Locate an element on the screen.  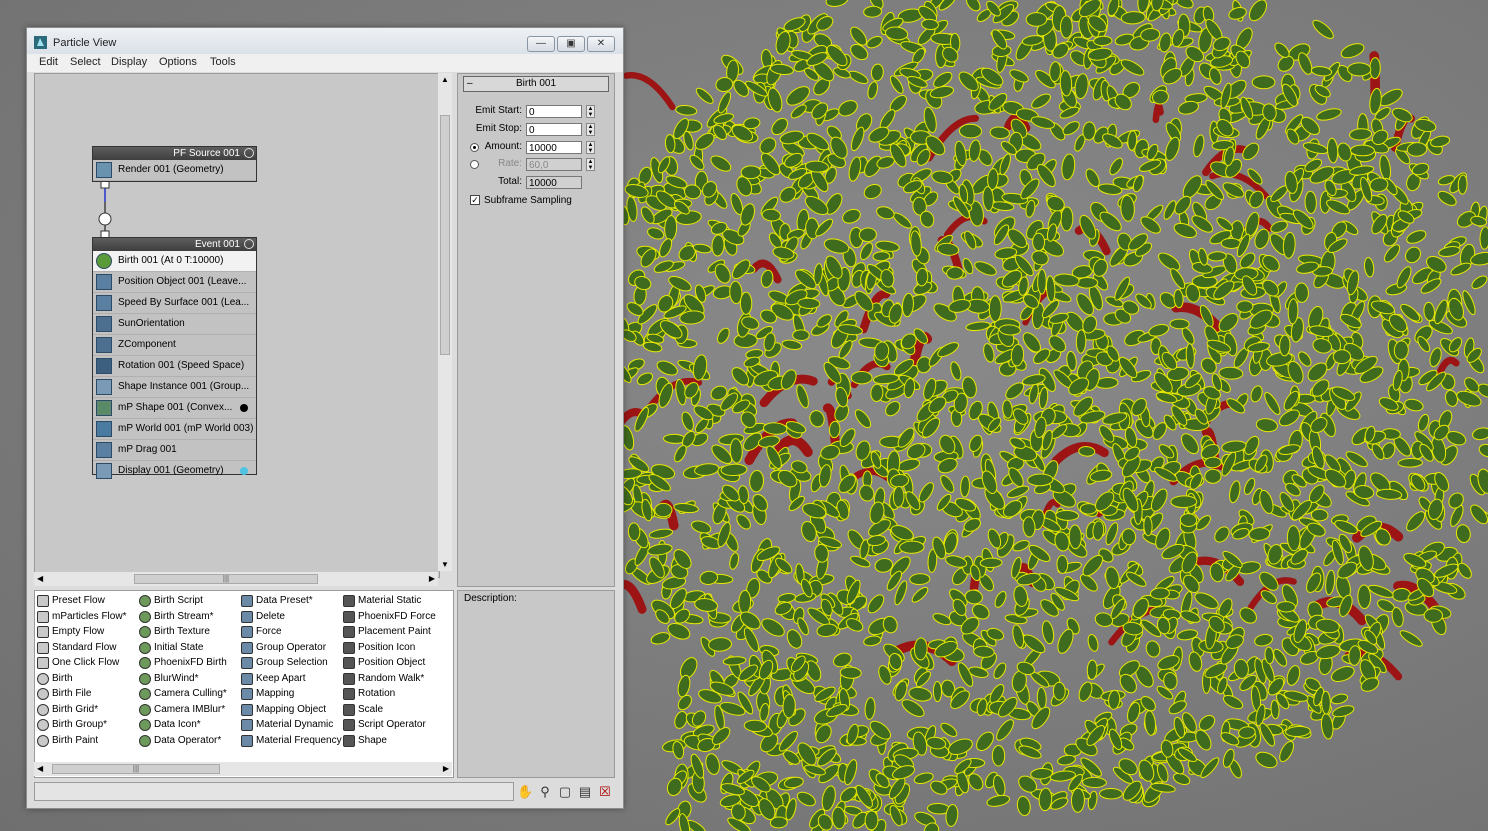
no-draw-icon: ☒ is located at coordinates (605, 792).